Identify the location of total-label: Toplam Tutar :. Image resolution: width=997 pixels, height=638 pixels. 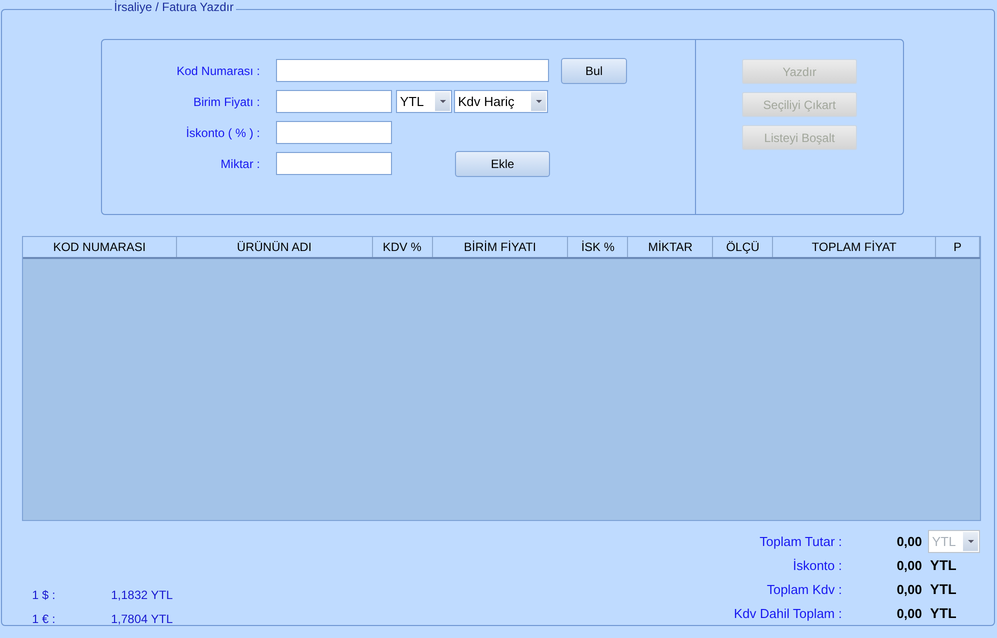
(800, 541).